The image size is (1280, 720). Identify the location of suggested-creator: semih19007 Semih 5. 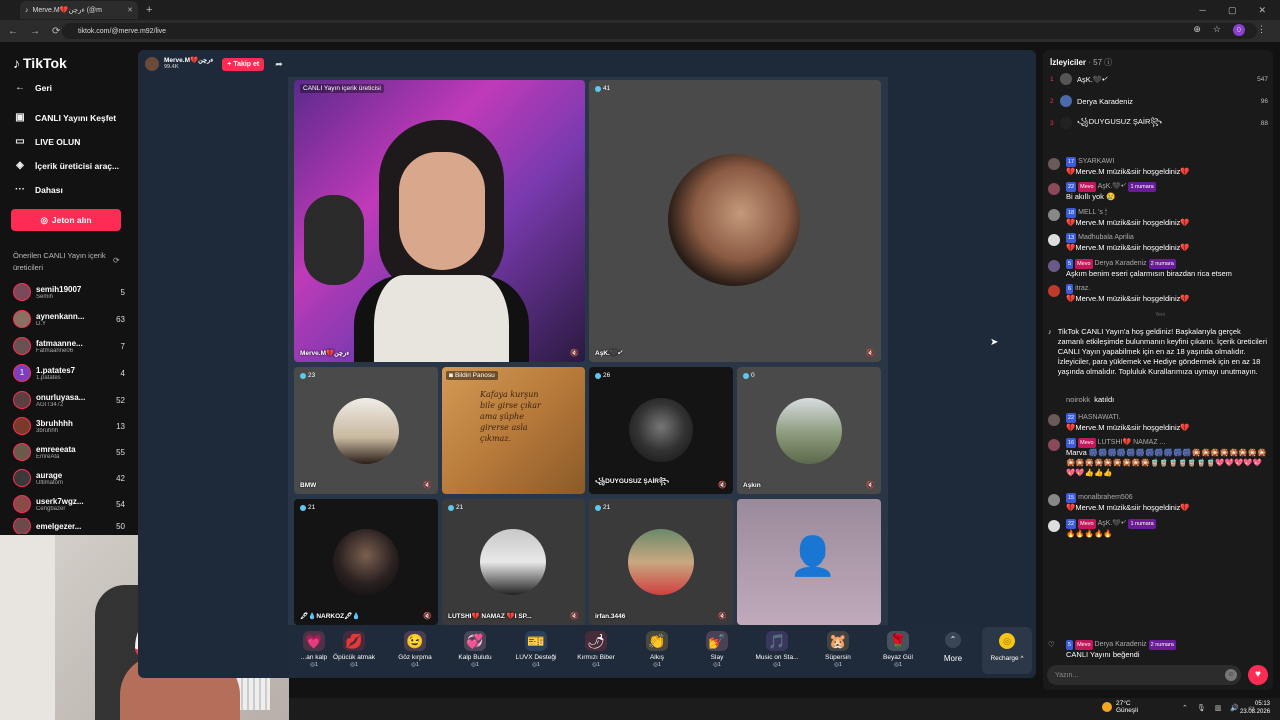
(69, 292).